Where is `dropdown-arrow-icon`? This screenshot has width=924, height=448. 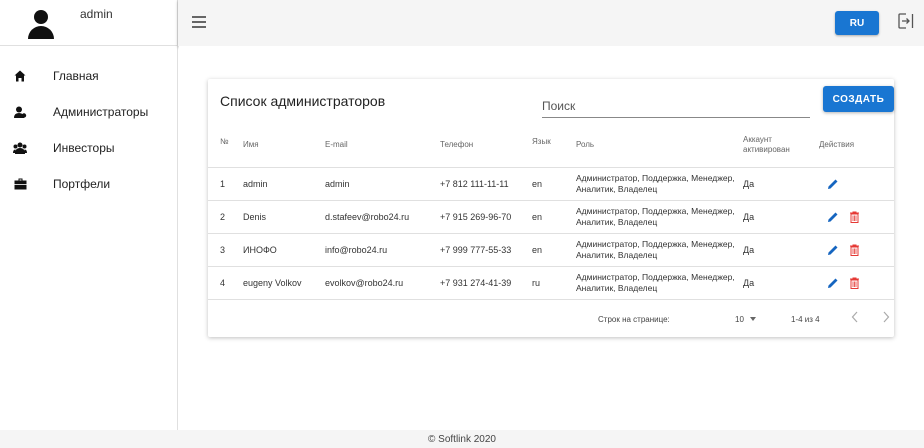 dropdown-arrow-icon is located at coordinates (752, 319).